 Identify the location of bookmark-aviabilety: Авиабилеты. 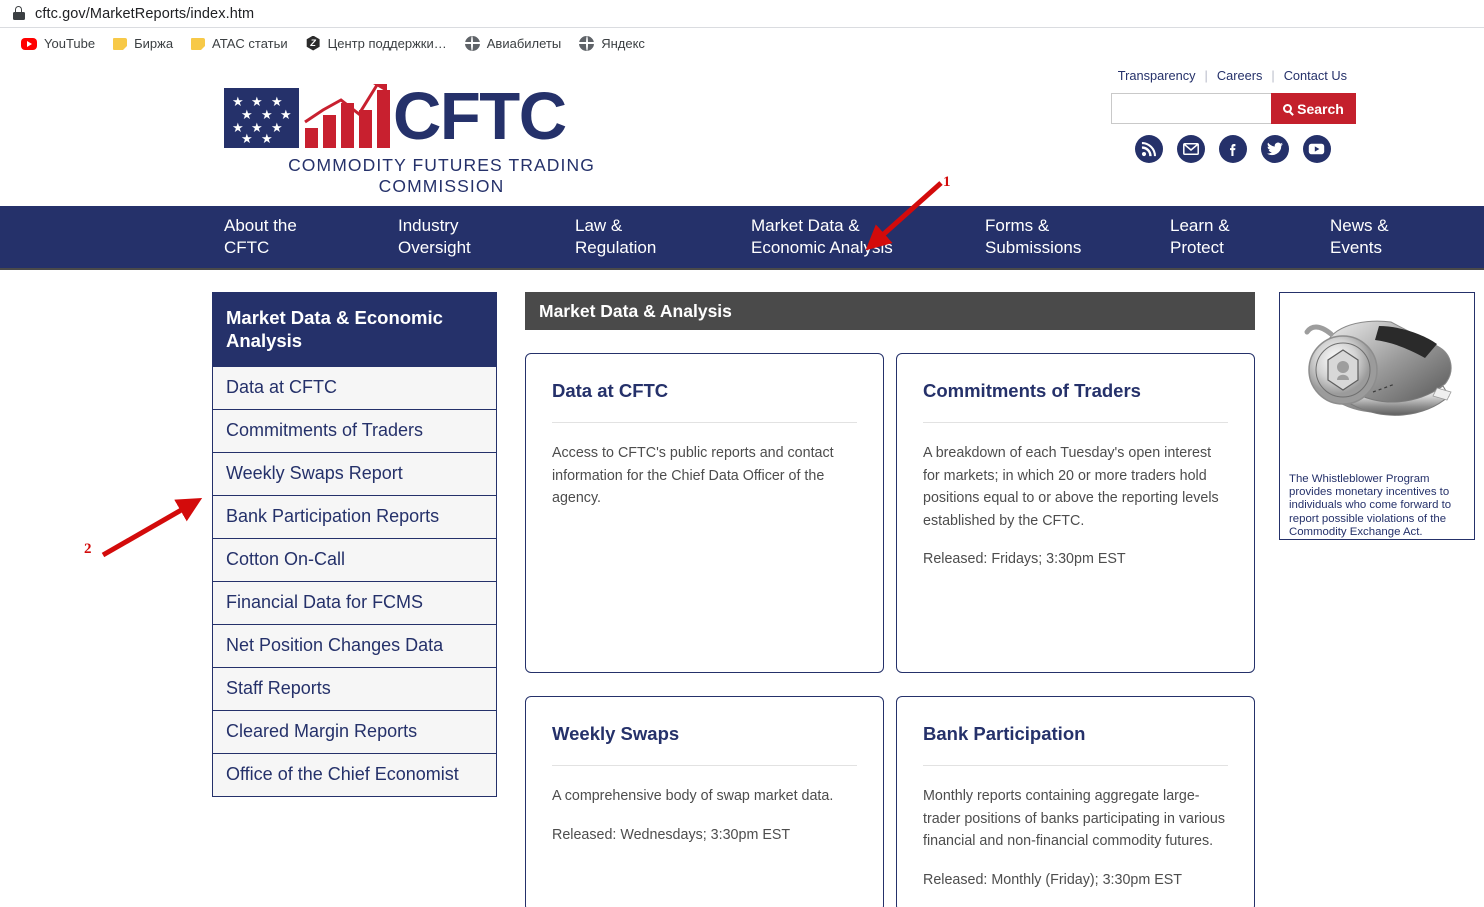
(513, 43).